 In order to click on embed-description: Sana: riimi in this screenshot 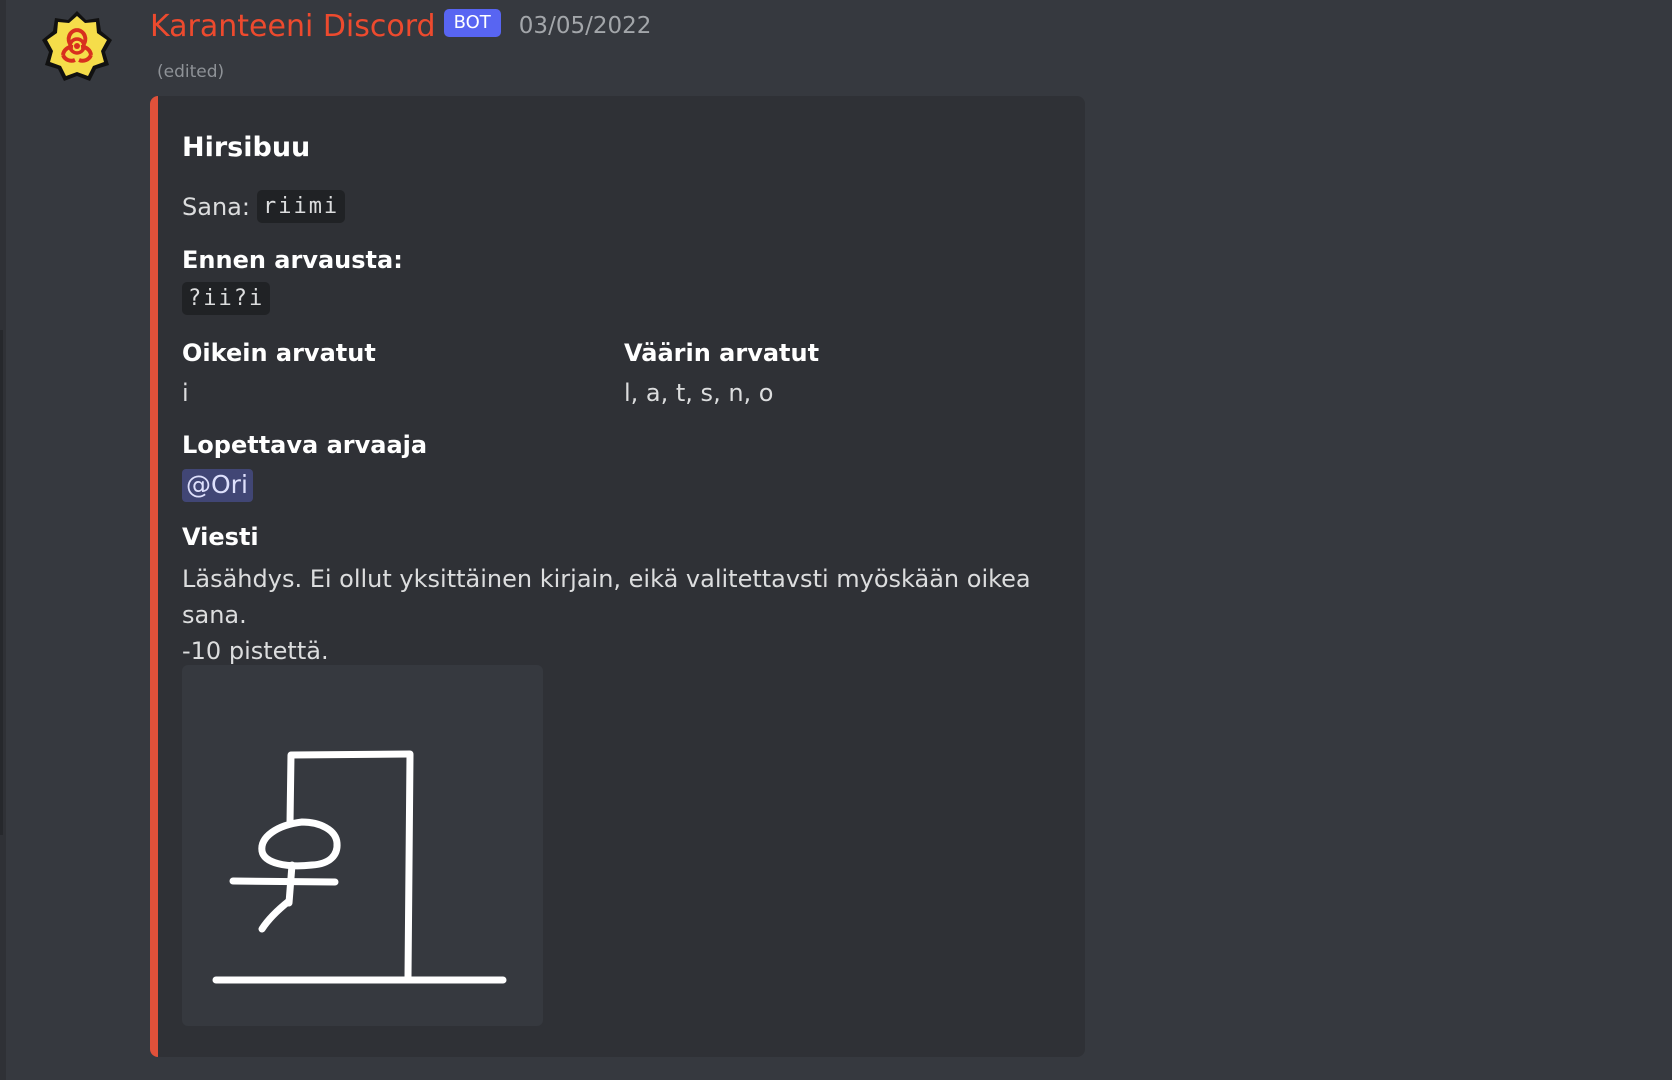, I will do `click(264, 206)`.